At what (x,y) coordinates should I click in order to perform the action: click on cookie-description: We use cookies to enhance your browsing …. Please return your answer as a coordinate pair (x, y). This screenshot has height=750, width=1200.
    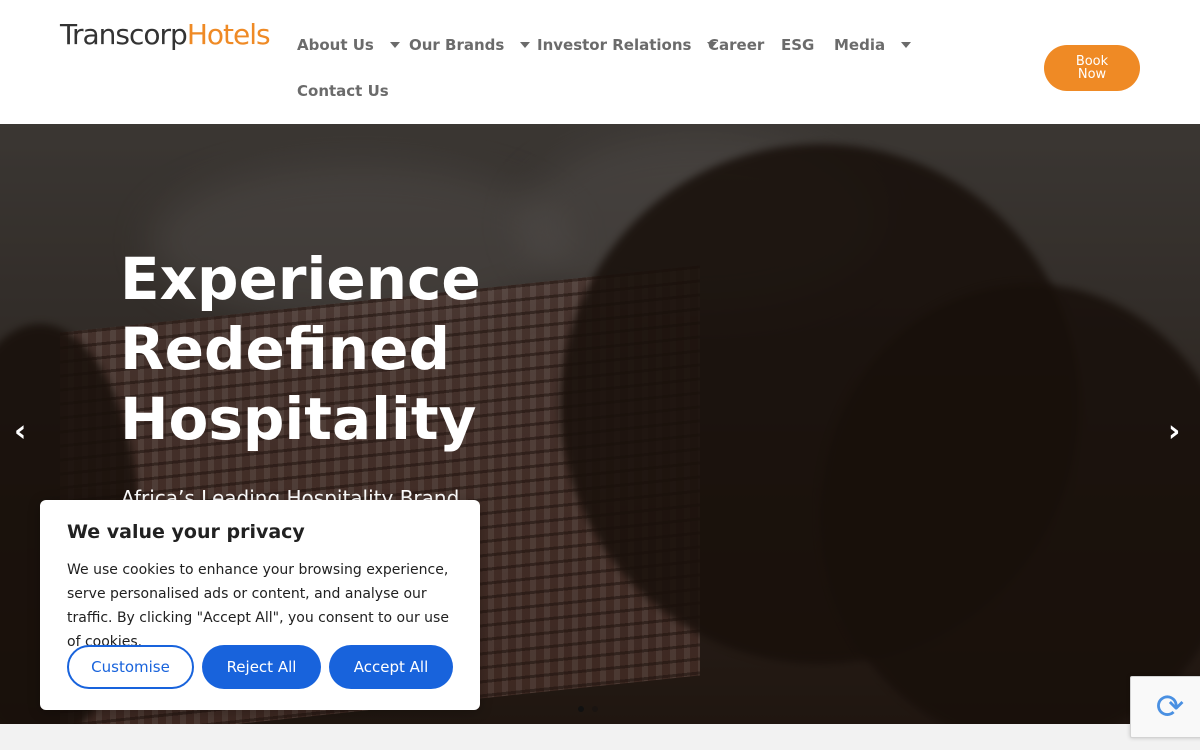
    Looking at the image, I should click on (258, 606).